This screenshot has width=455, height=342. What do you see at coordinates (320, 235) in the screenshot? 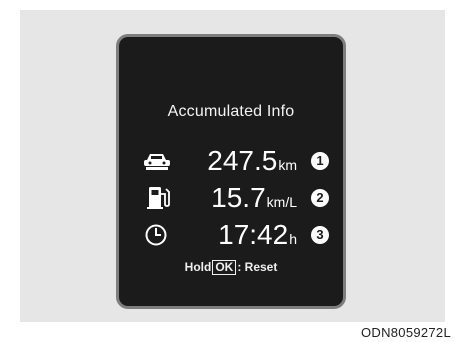
I see `callout-badge-3: 3` at bounding box center [320, 235].